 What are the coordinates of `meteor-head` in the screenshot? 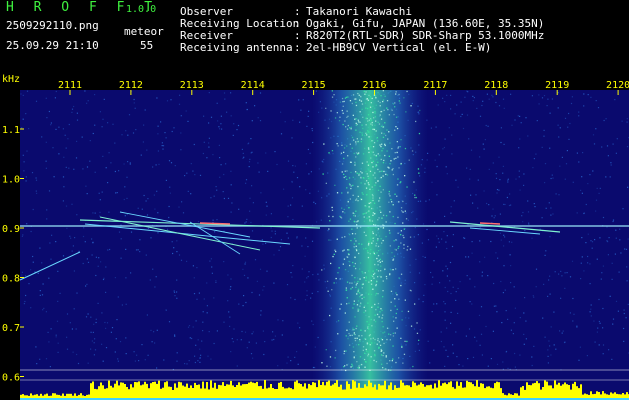 It's located at (215, 223).